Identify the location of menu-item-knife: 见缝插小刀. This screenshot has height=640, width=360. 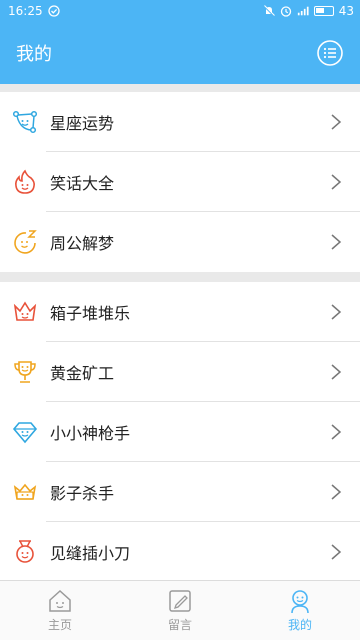
(180, 552).